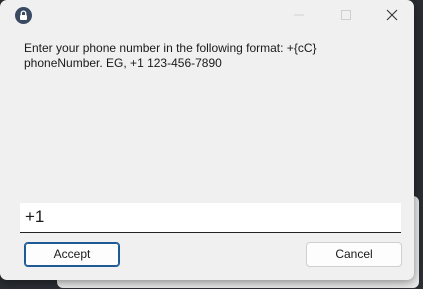 Image resolution: width=423 pixels, height=289 pixels. I want to click on close-button, so click(391, 15).